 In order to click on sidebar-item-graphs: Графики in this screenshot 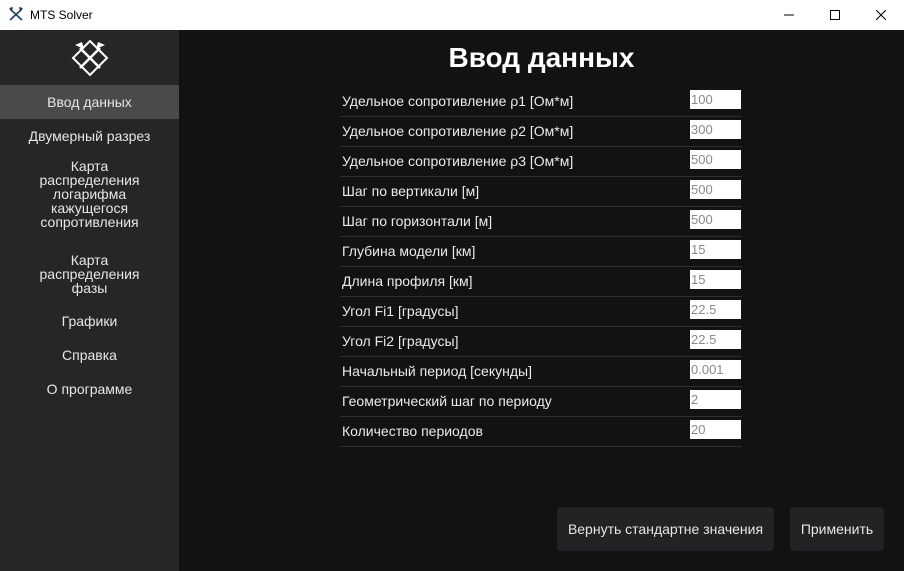, I will do `click(89, 321)`.